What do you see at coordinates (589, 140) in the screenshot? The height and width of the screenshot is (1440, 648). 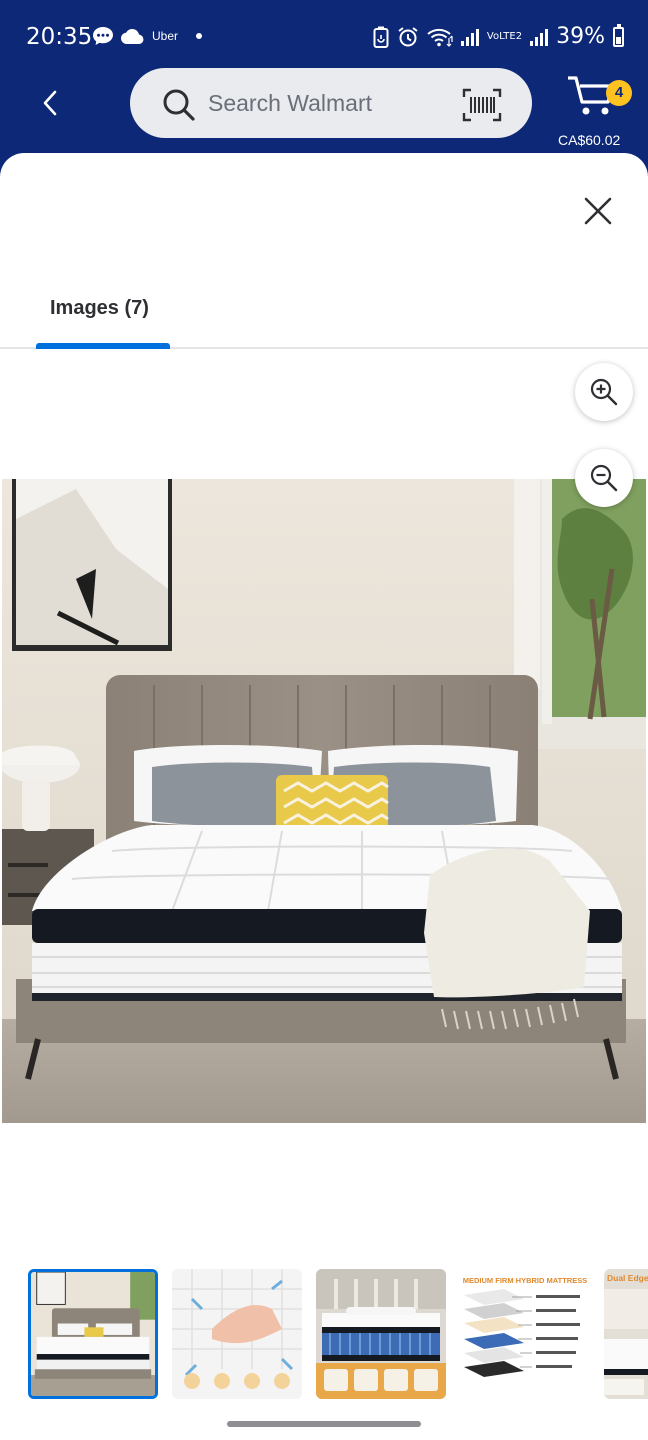 I see `cart-total: CA$60.02` at bounding box center [589, 140].